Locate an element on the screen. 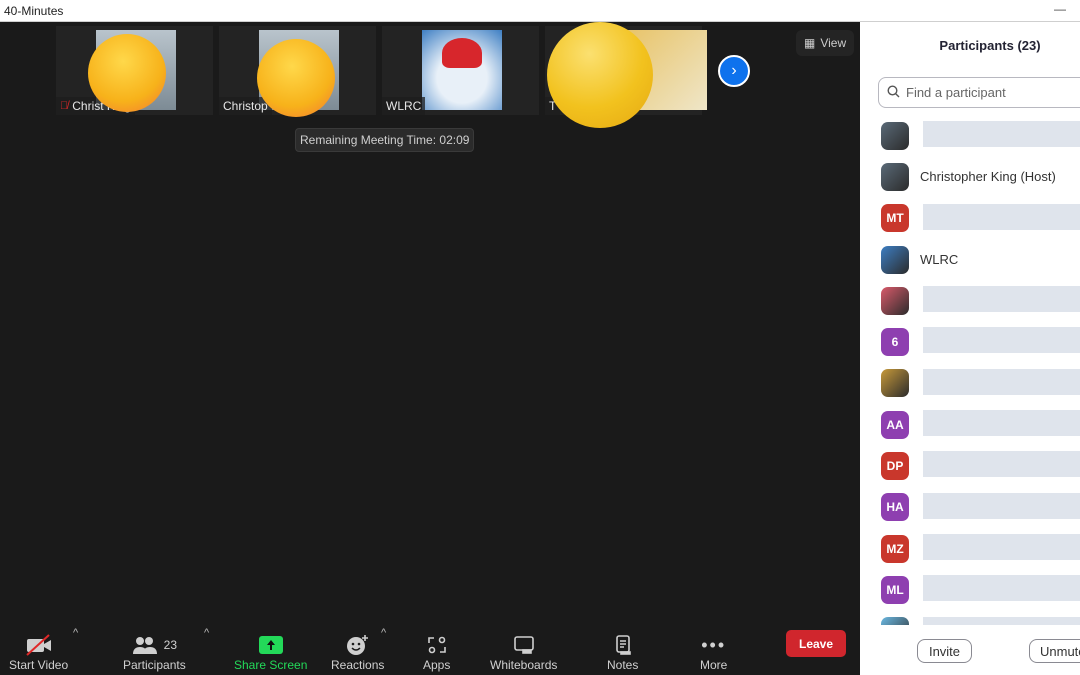  reactions-label: Reactions is located at coordinates (358, 665).